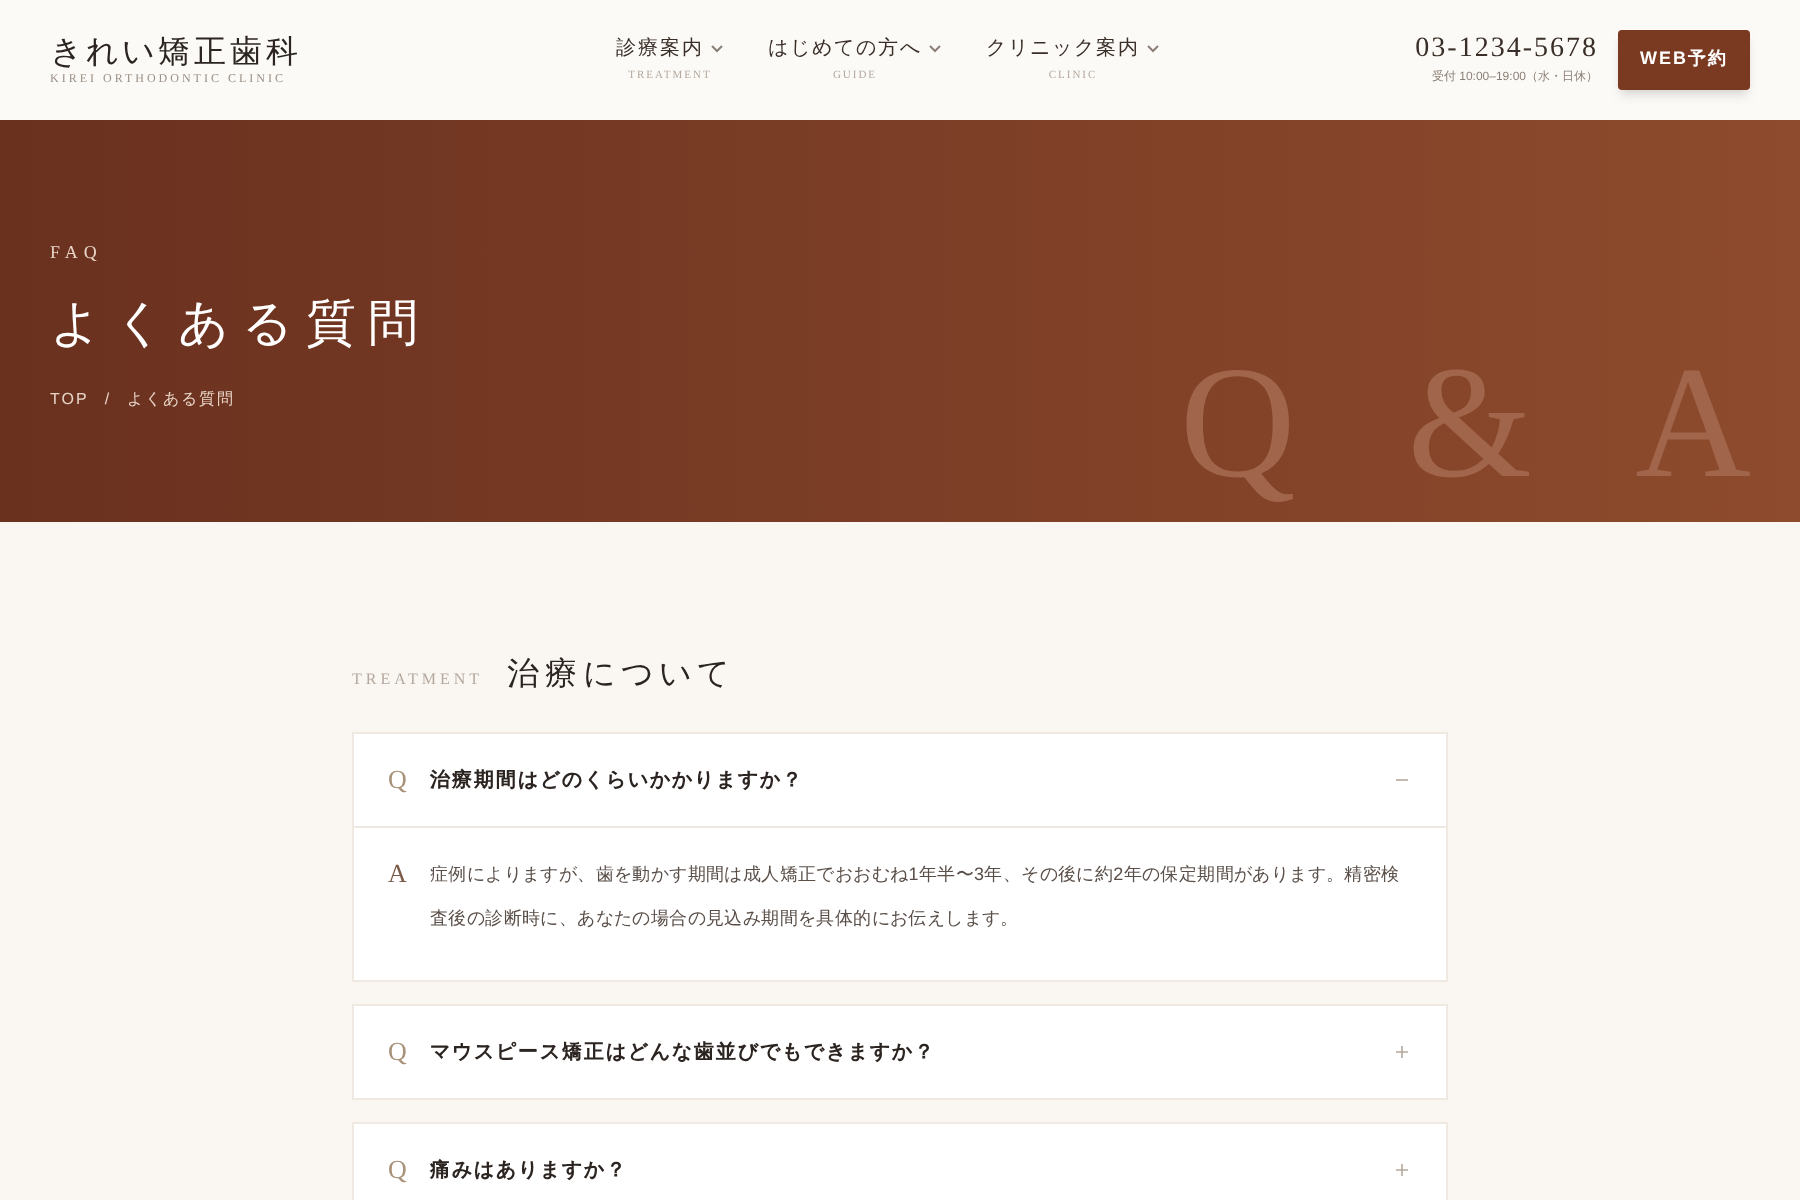  Describe the element at coordinates (77, 253) in the screenshot. I see `hero-eyebrow: FAQ` at that location.